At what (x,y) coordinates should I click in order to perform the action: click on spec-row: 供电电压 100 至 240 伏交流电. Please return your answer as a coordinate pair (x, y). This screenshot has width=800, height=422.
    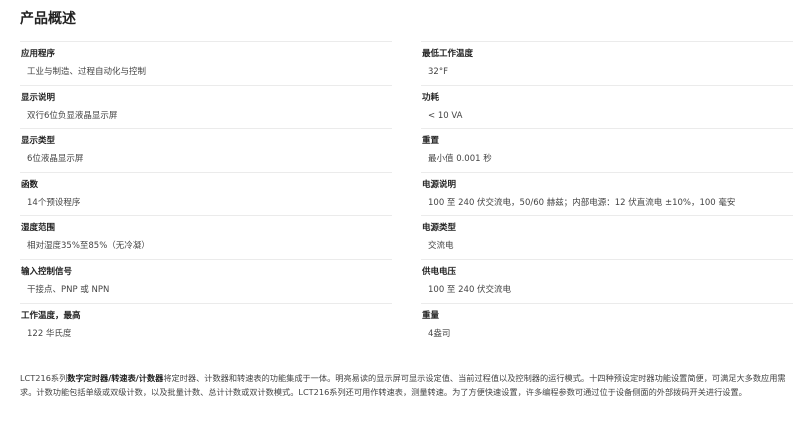
    Looking at the image, I should click on (607, 280).